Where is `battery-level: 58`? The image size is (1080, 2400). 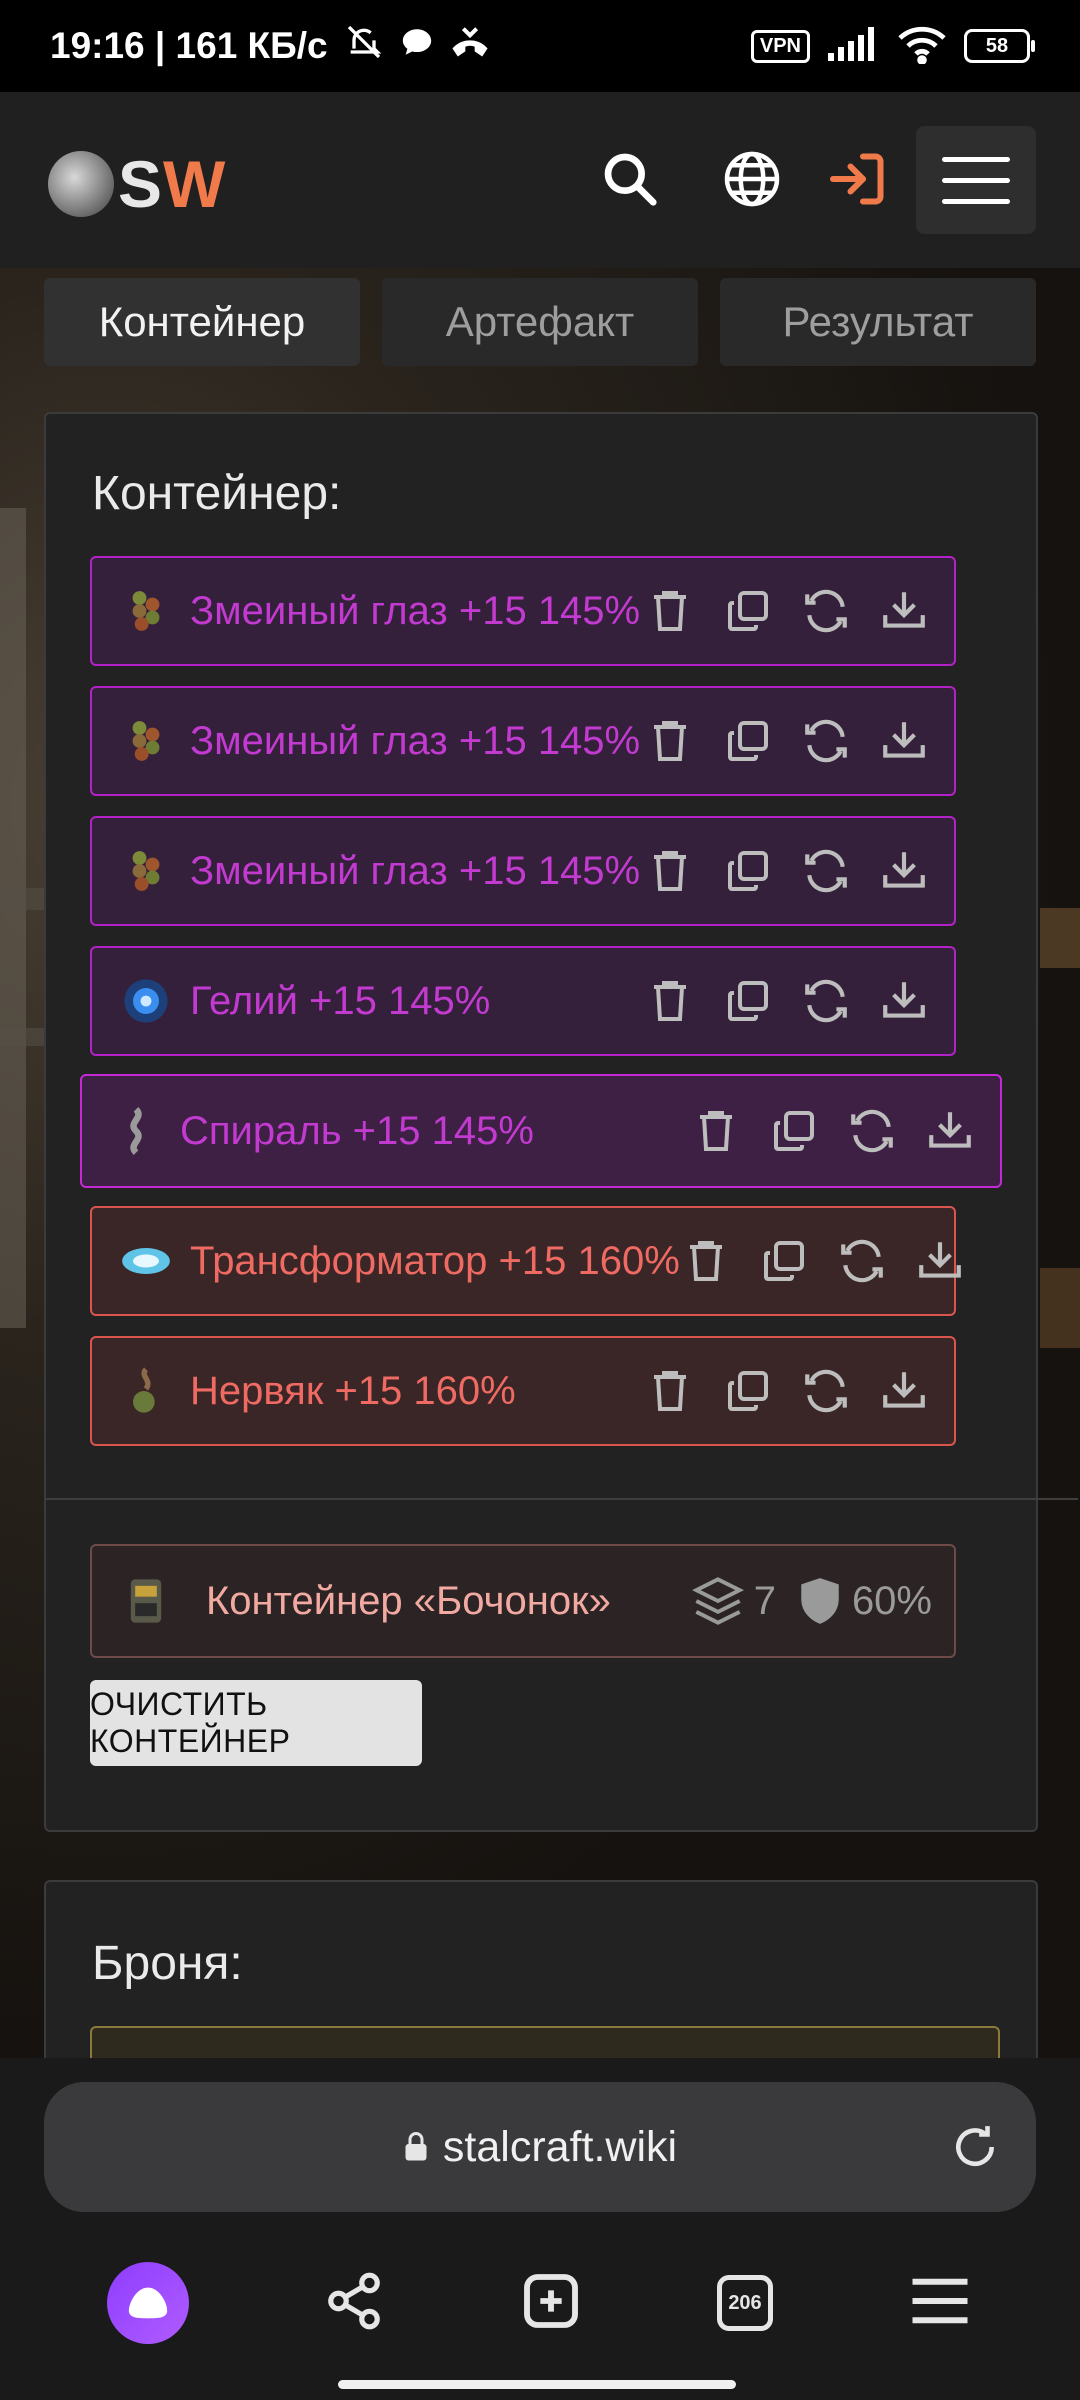
battery-level: 58 is located at coordinates (997, 45).